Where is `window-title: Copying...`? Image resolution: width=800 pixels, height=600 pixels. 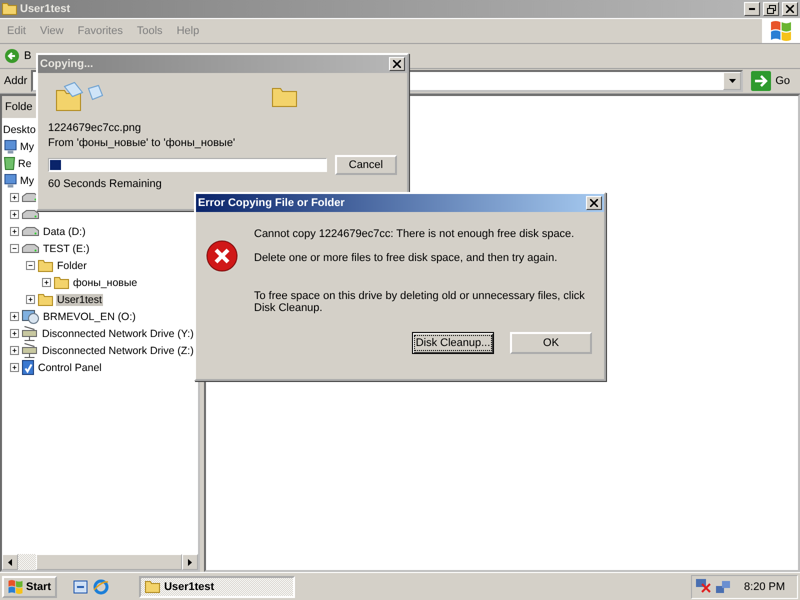
window-title: Copying... is located at coordinates (67, 64).